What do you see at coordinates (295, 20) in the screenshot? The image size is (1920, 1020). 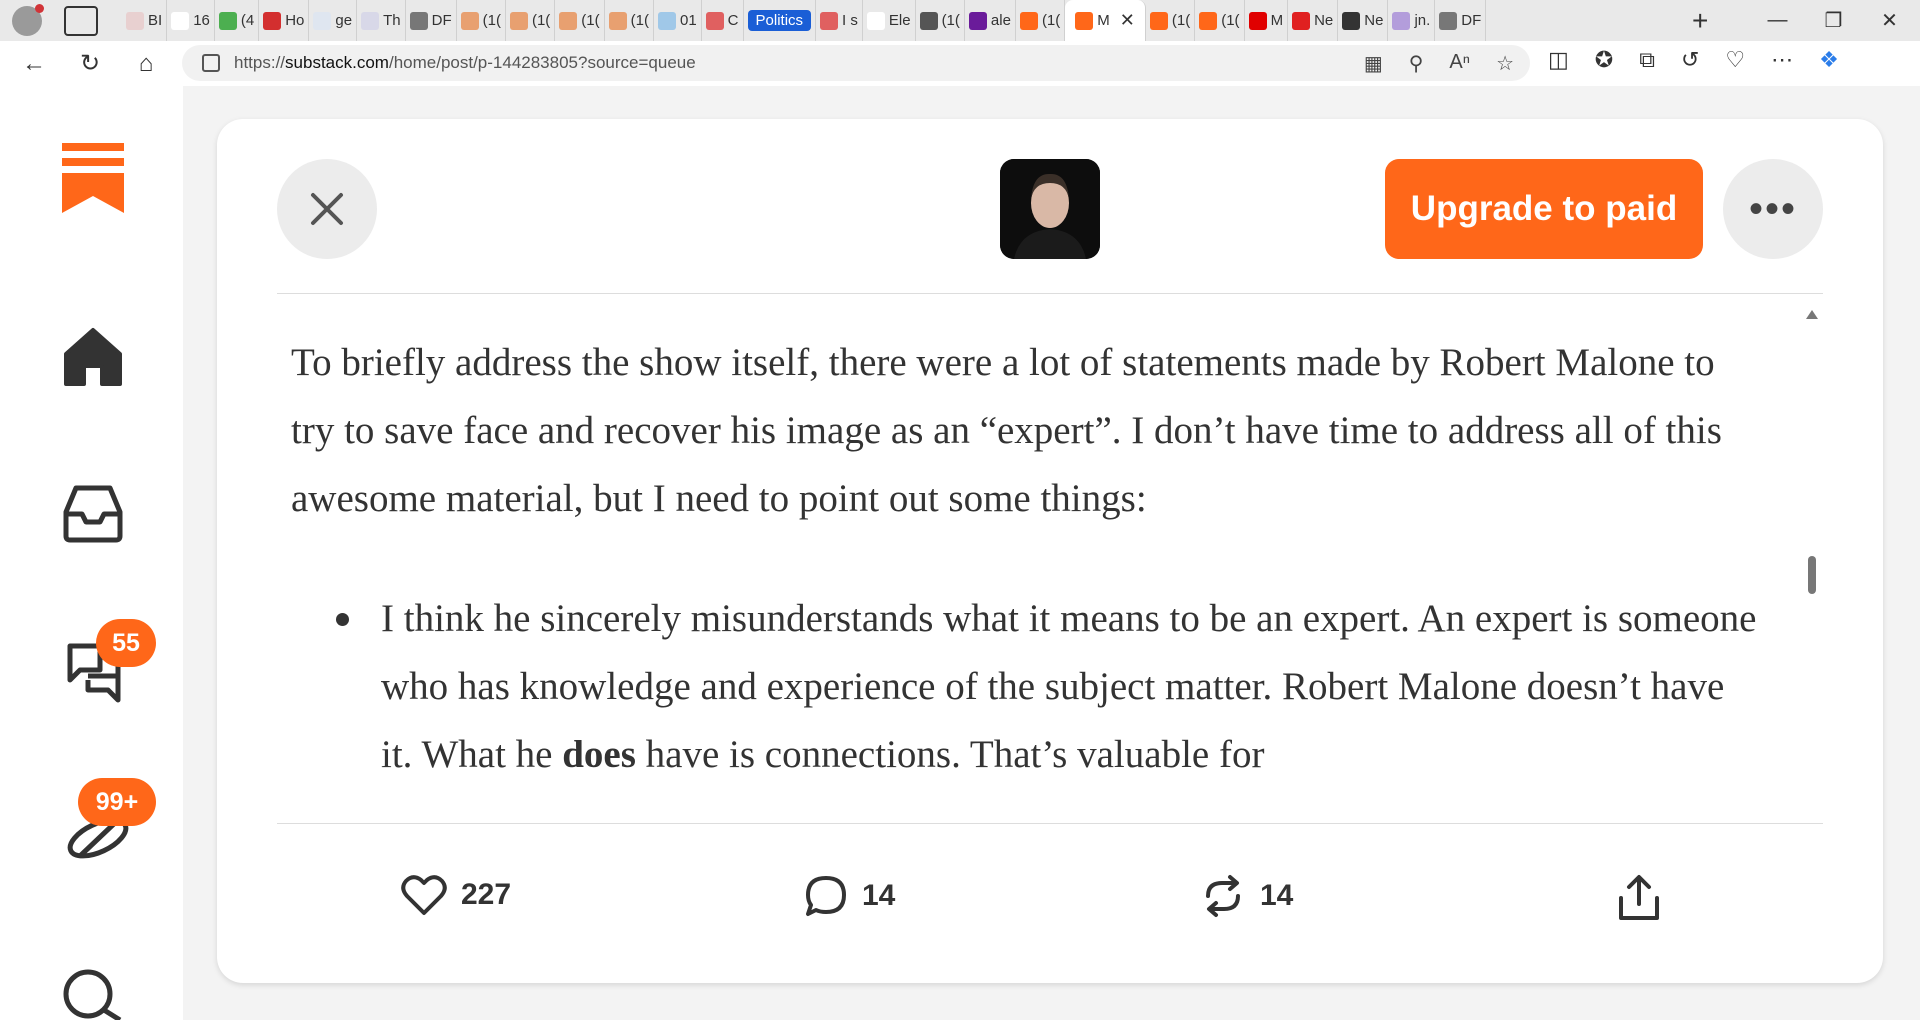 I see `tab-label: Ho` at bounding box center [295, 20].